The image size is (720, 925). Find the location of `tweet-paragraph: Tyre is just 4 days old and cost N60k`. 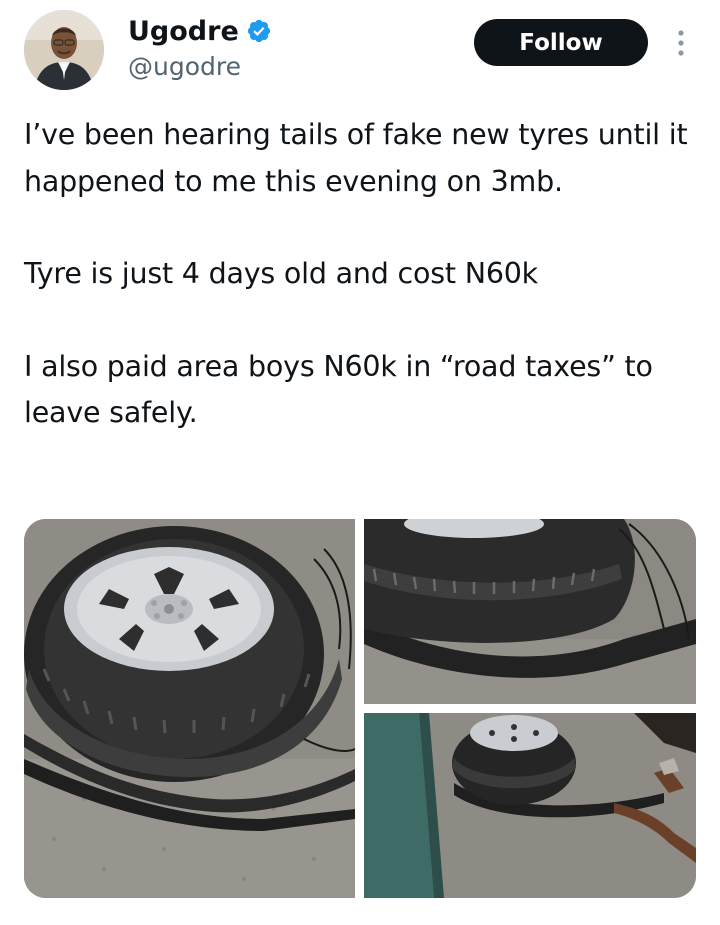

tweet-paragraph: Tyre is just 4 days old and cost N60k is located at coordinates (281, 273).